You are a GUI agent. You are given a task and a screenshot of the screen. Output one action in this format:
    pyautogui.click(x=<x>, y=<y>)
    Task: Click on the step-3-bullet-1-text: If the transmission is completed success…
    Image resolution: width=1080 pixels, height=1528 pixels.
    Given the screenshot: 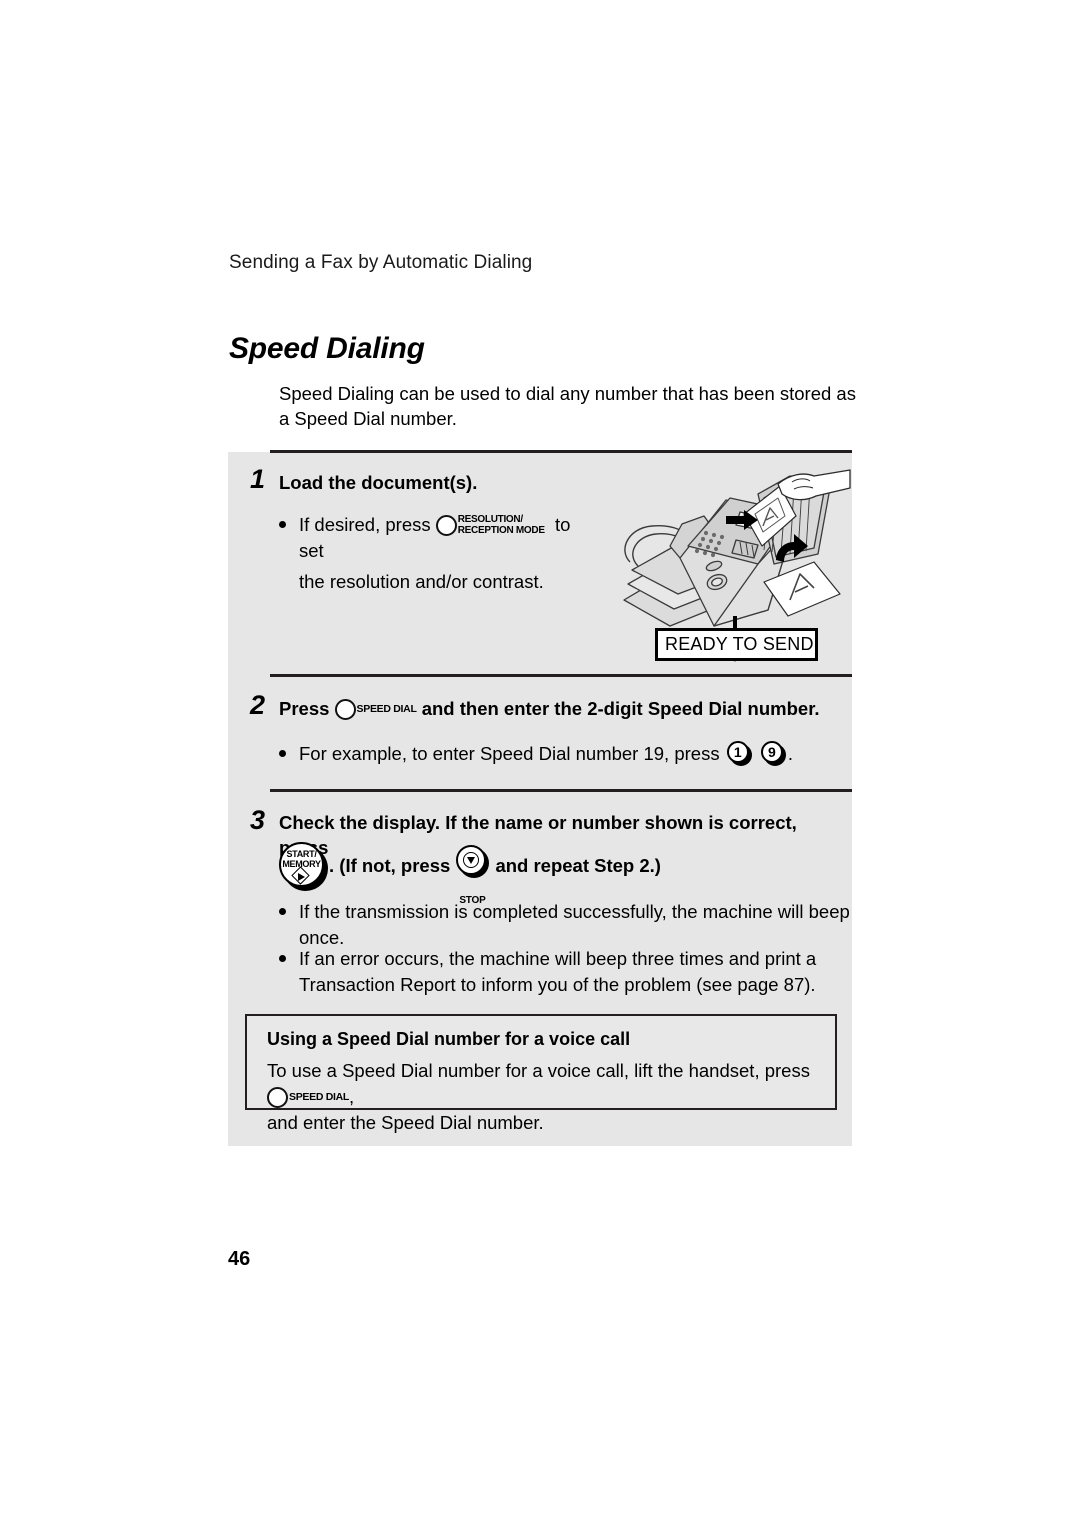 What is the action you would take?
    pyautogui.click(x=574, y=924)
    